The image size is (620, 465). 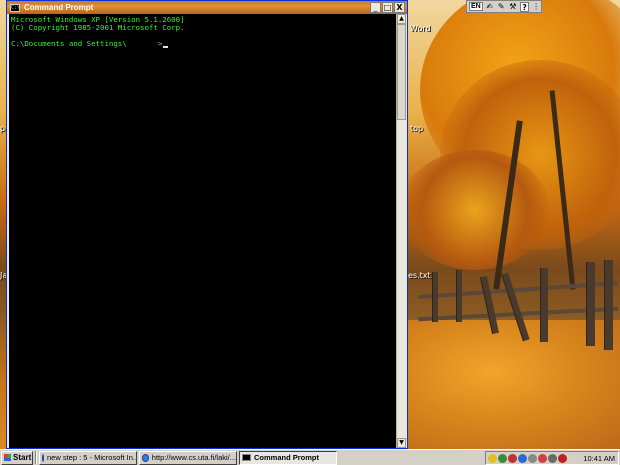 I want to click on system-tray: 10:41 AM, so click(x=552, y=458).